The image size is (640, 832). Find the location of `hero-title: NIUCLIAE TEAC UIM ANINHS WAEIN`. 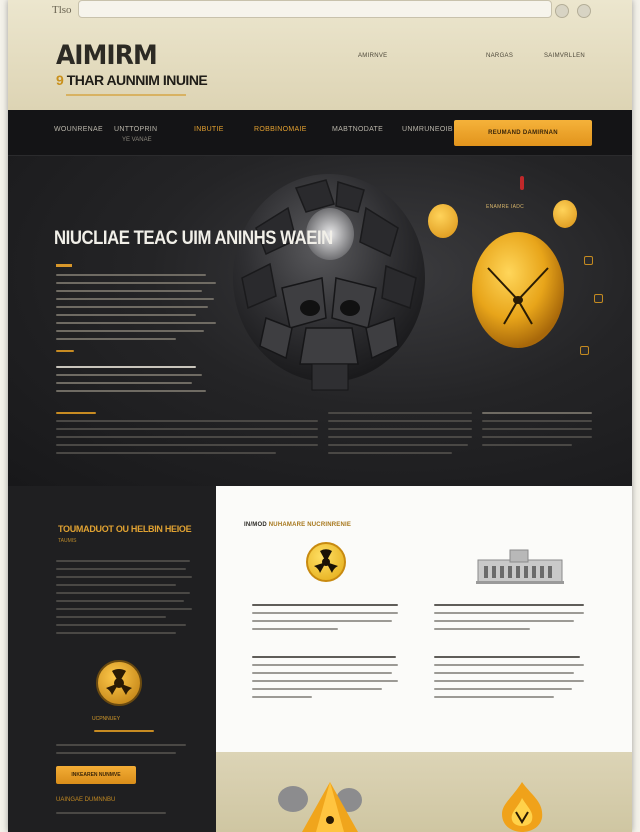

hero-title: NIUCLIAE TEAC UIM ANINHS WAEIN is located at coordinates (193, 238).